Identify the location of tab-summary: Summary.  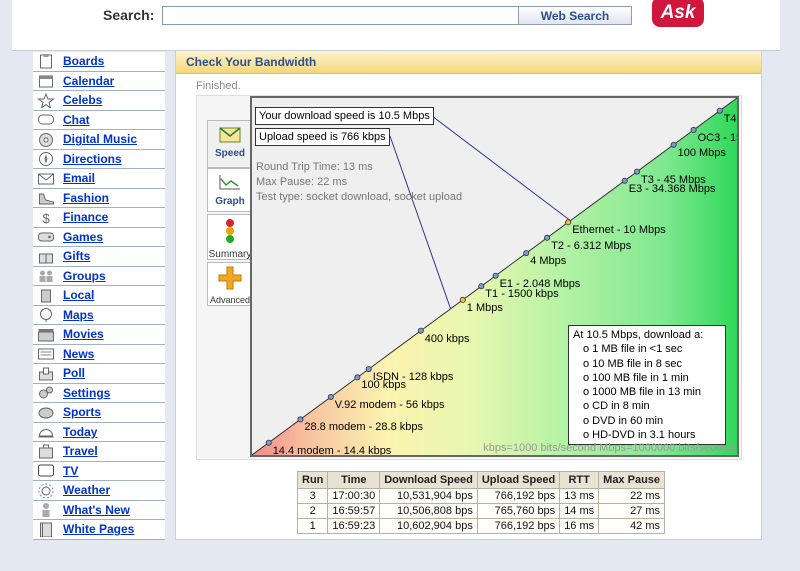
(229, 237).